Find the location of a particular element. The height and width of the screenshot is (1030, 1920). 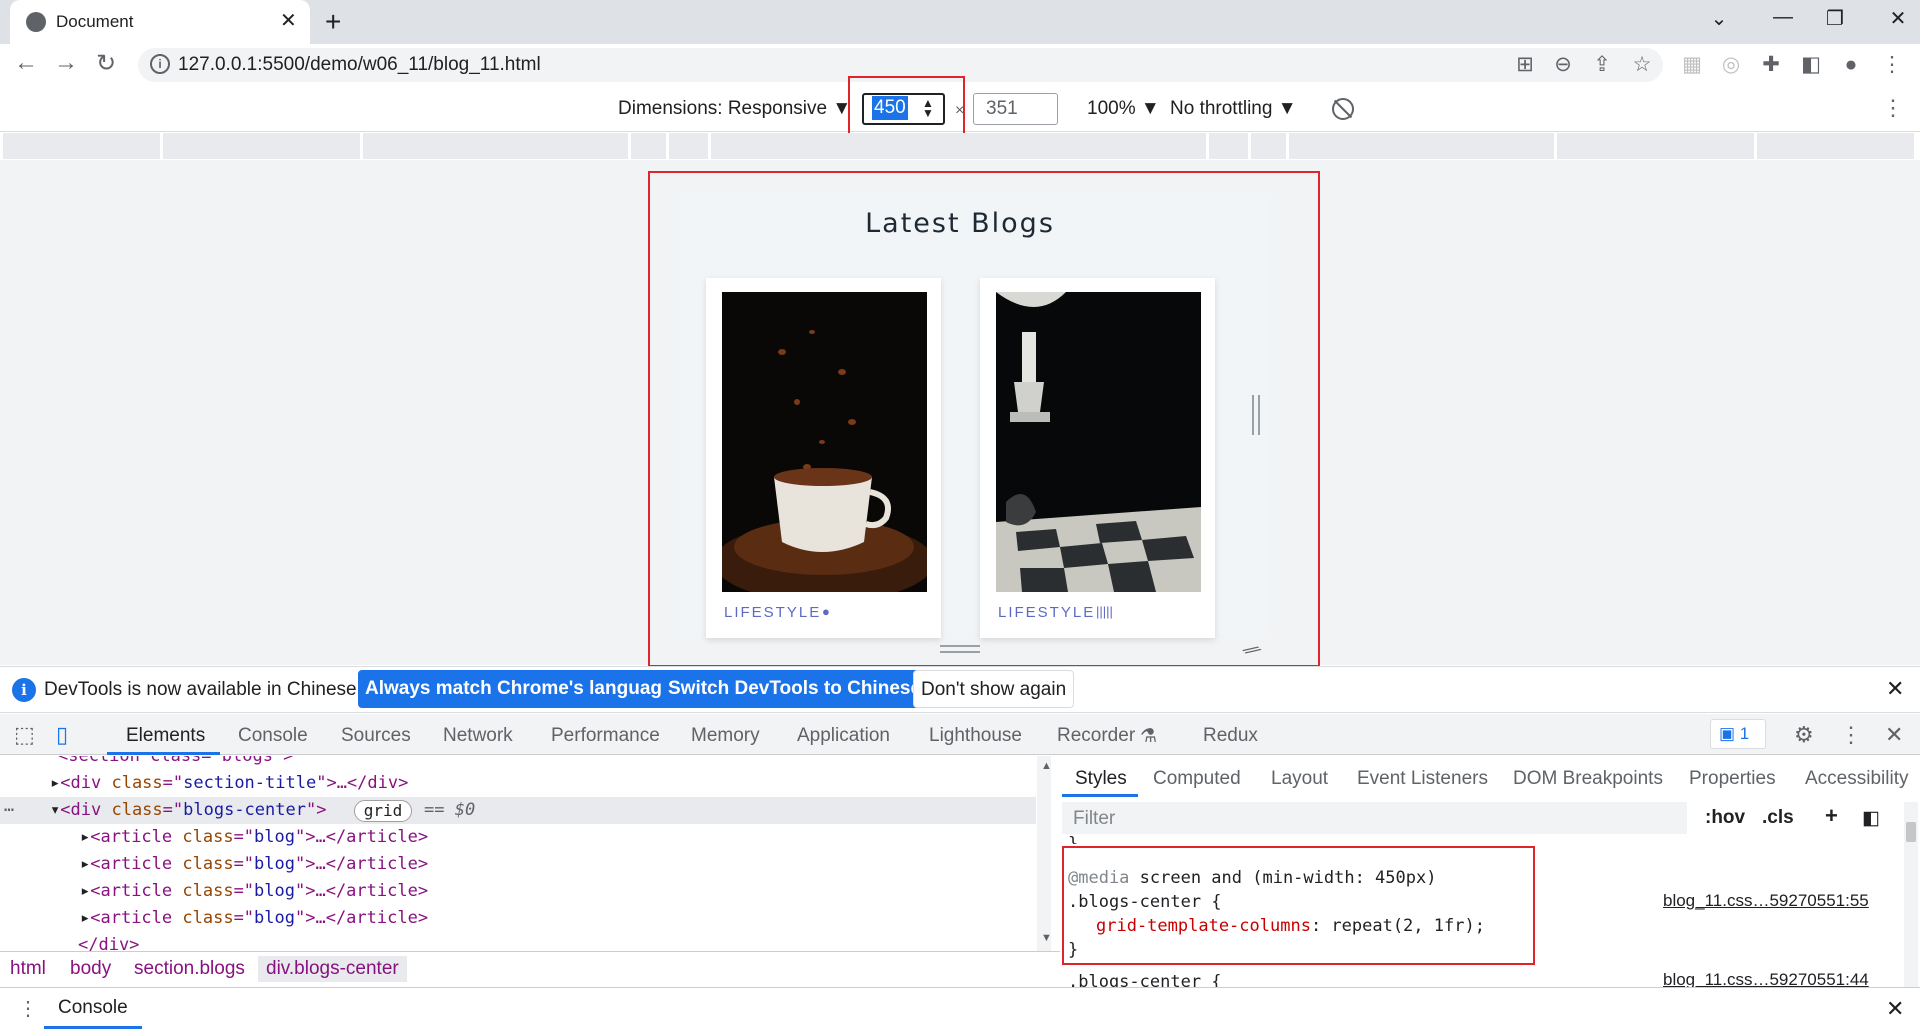

attr-value: blog is located at coordinates (274, 891).